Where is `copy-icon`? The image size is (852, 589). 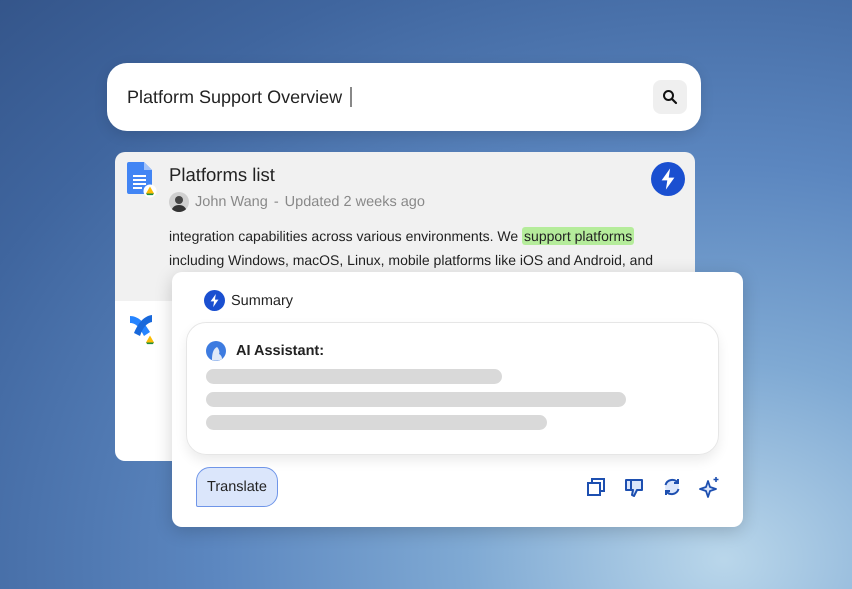 copy-icon is located at coordinates (596, 487).